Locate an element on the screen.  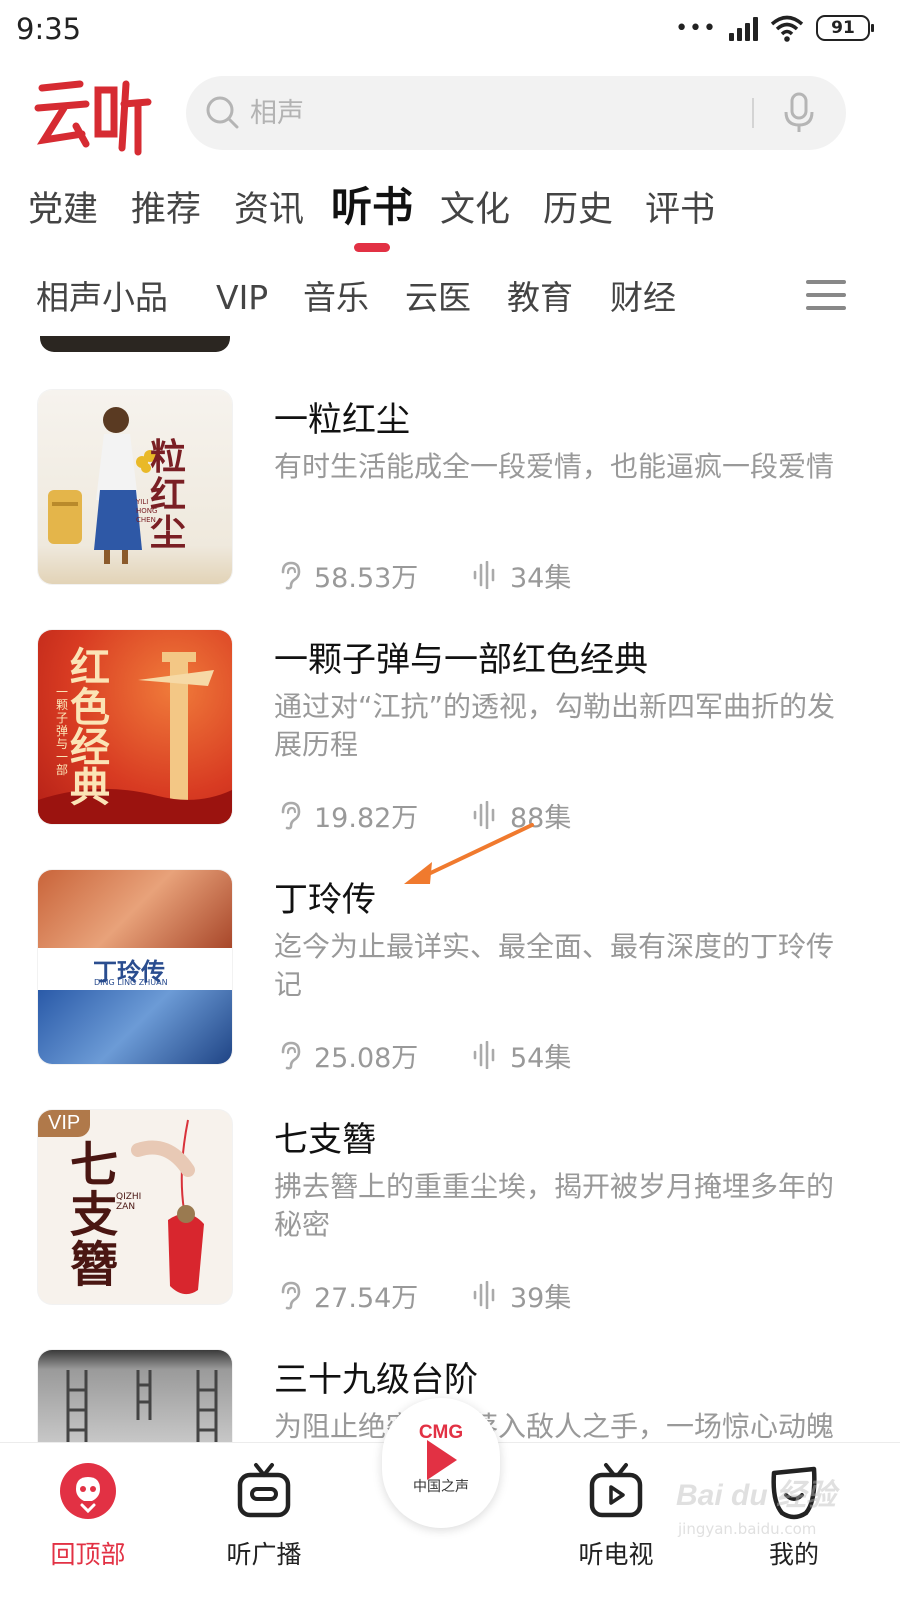
radio-icon is located at coordinates (264, 1490).